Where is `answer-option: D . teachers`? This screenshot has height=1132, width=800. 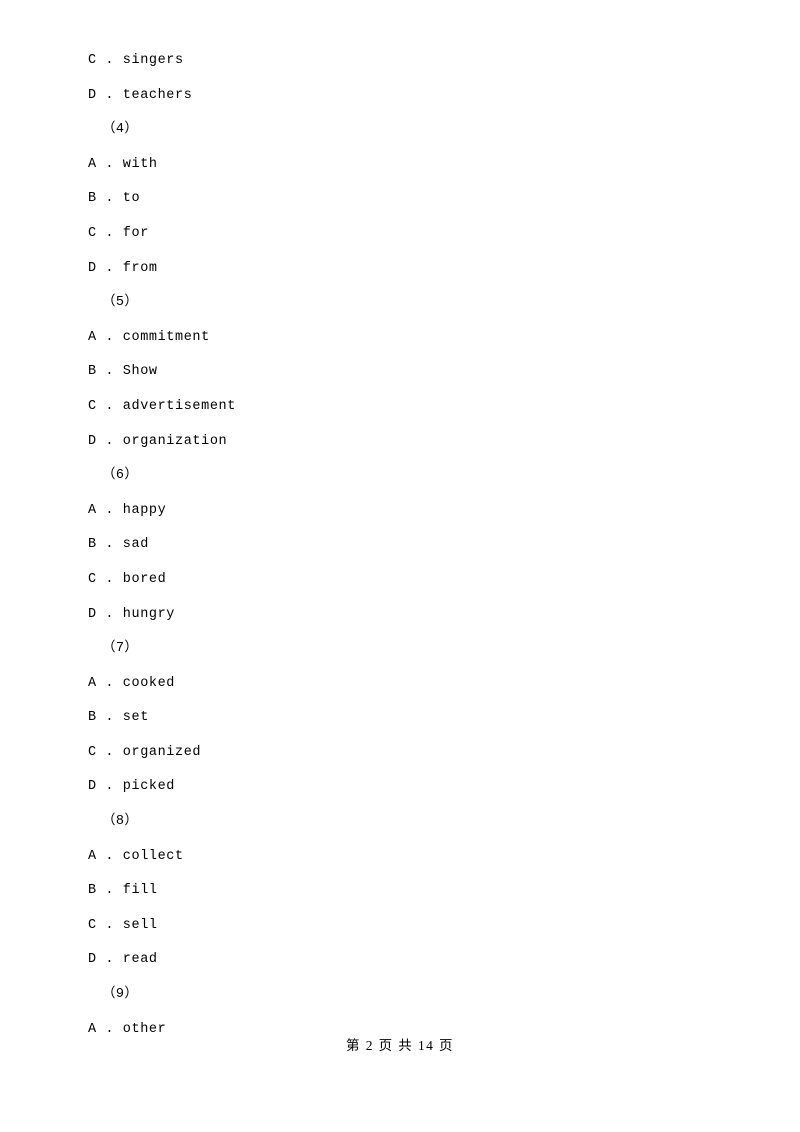
answer-option: D . teachers is located at coordinates (140, 95).